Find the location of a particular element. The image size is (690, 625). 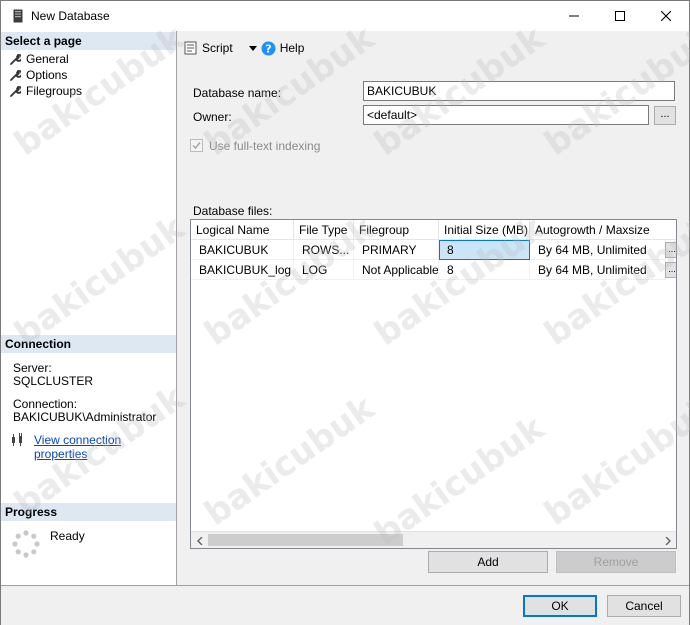

minimize-button is located at coordinates (574, 16).